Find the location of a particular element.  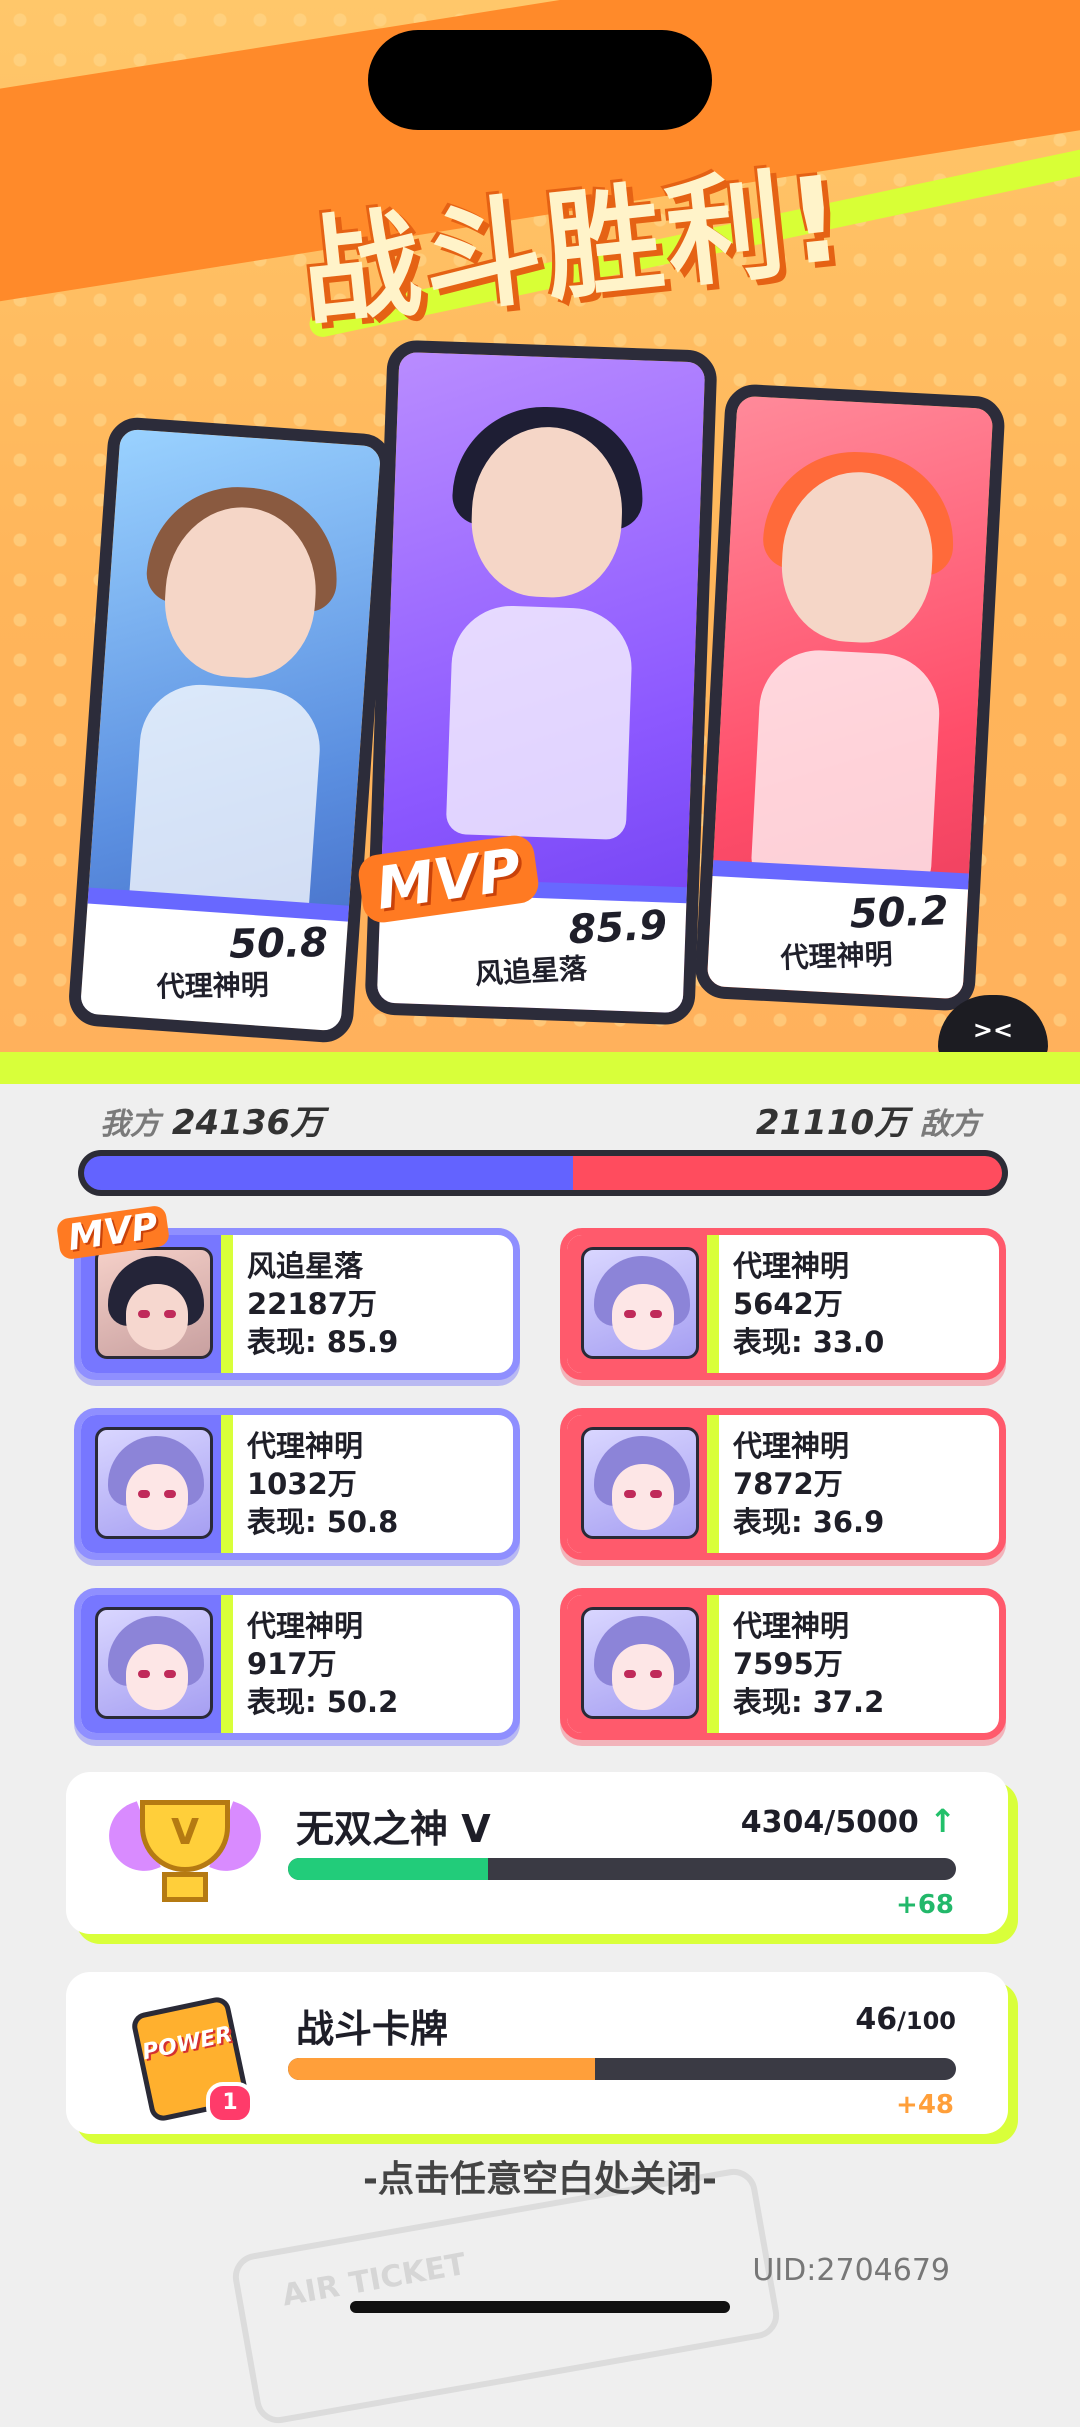

enemy-score-fill is located at coordinates (787, 1173).